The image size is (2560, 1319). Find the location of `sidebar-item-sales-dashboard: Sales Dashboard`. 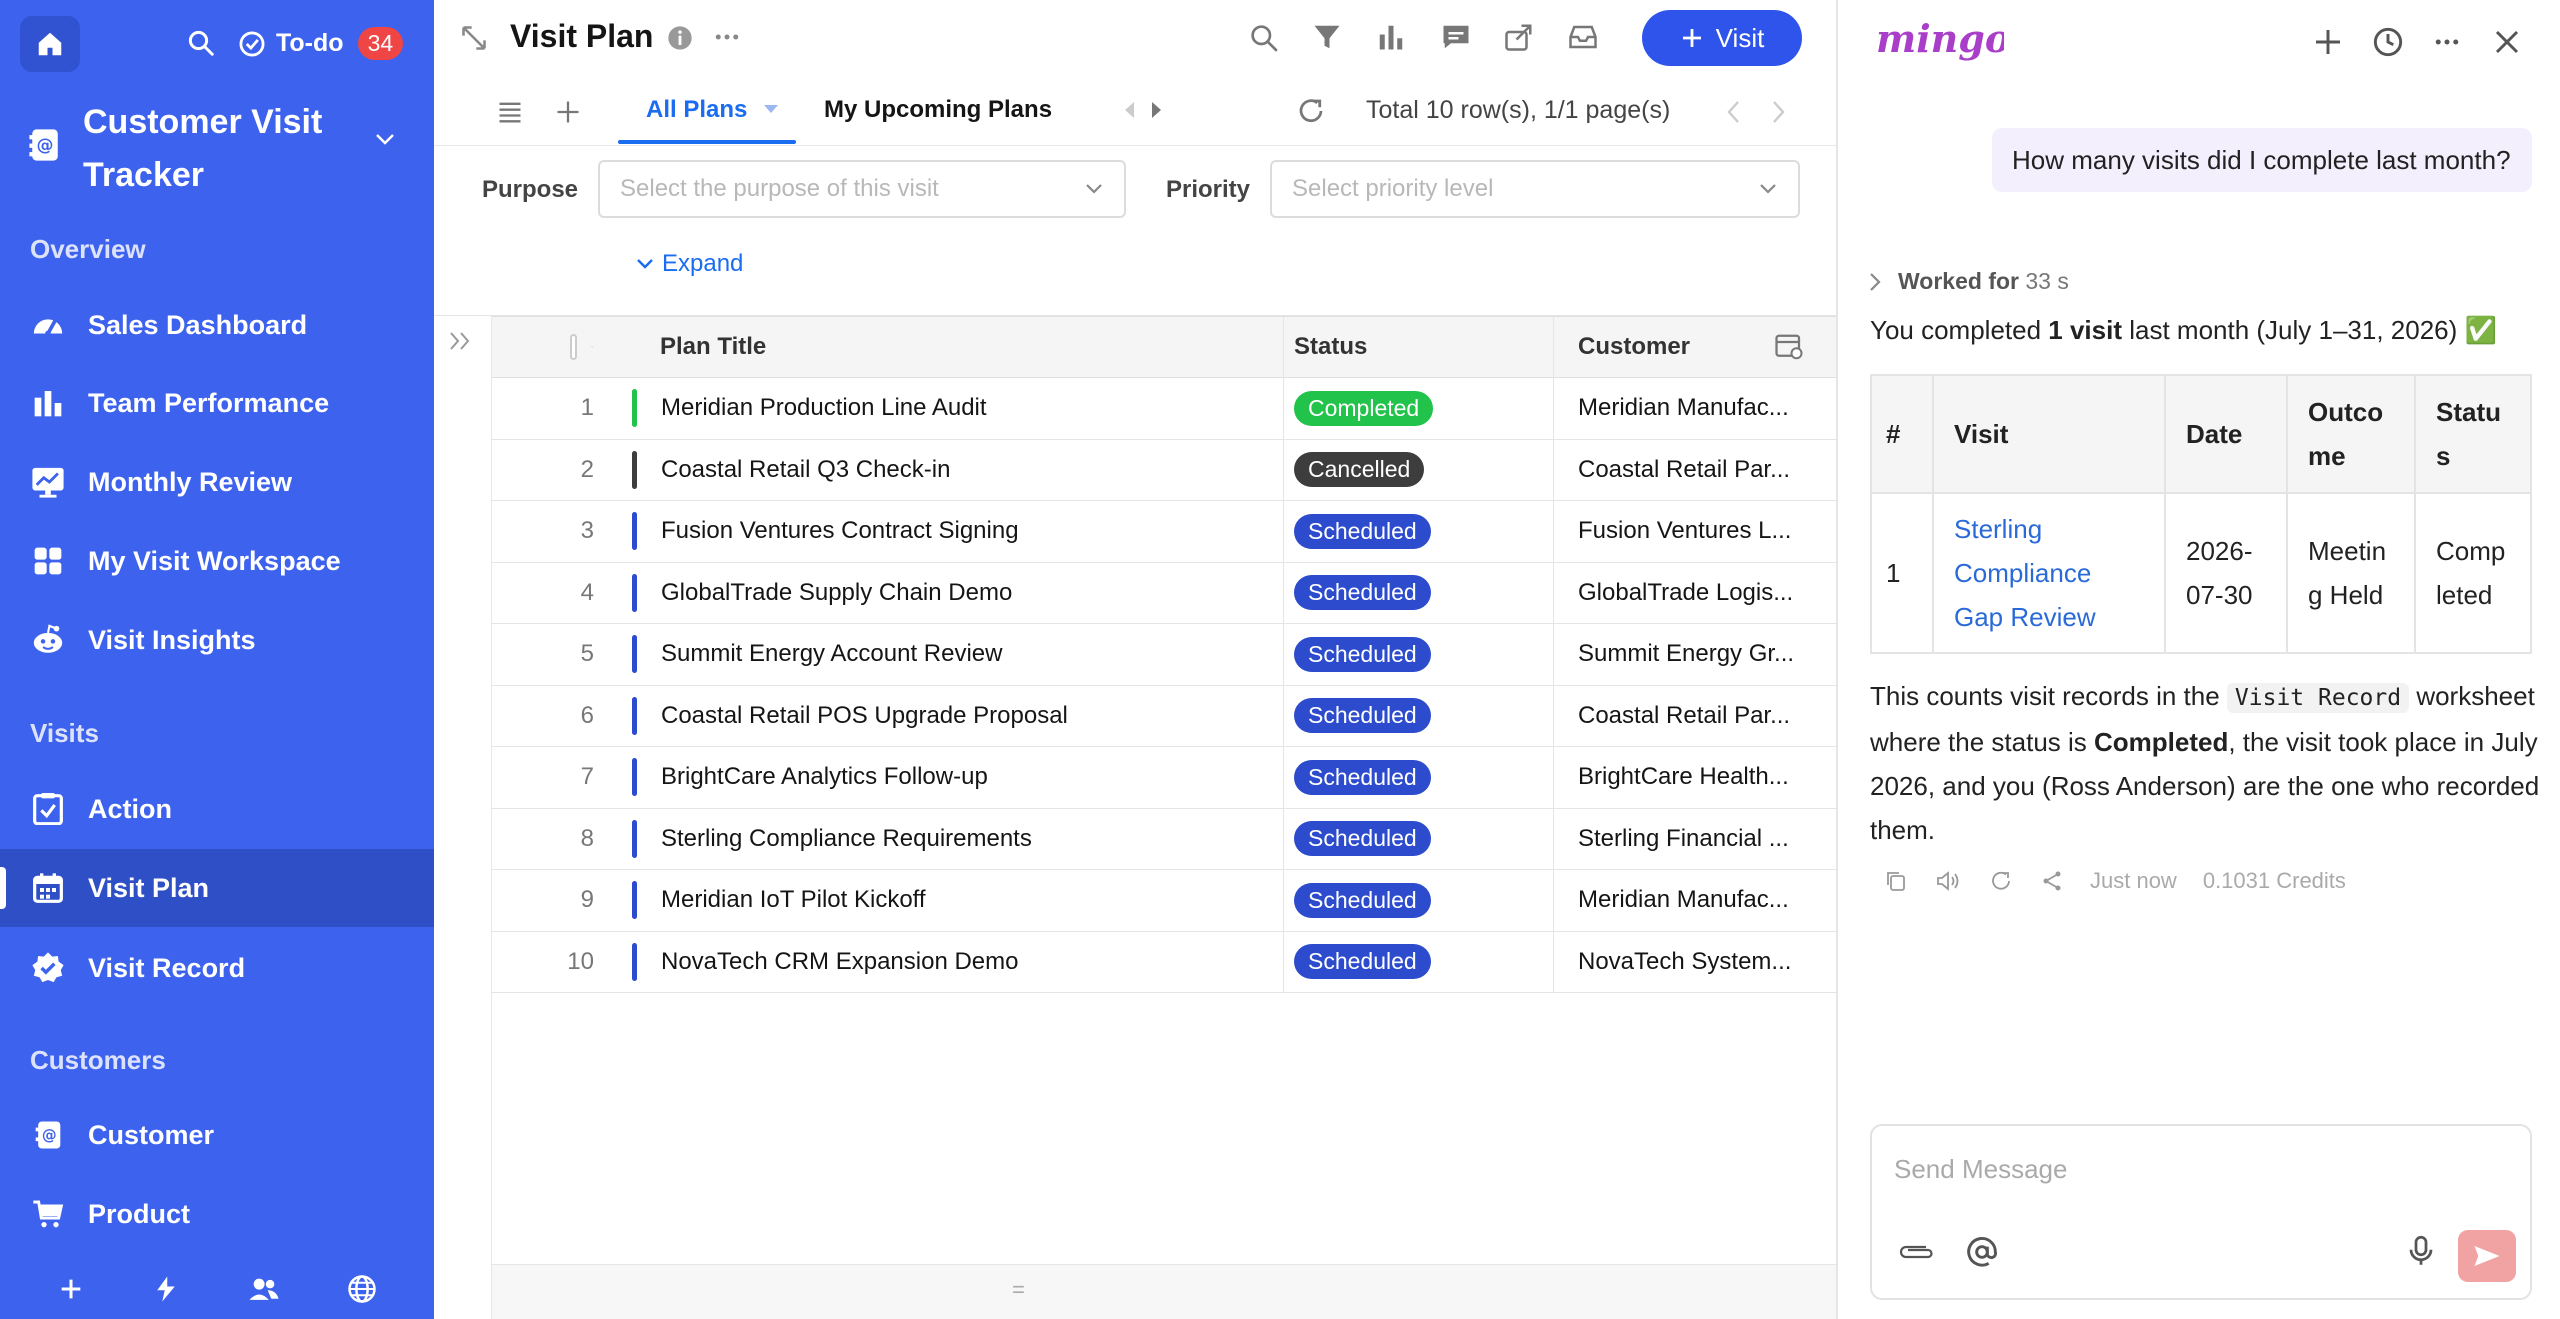

sidebar-item-sales-dashboard: Sales Dashboard is located at coordinates (217, 325).